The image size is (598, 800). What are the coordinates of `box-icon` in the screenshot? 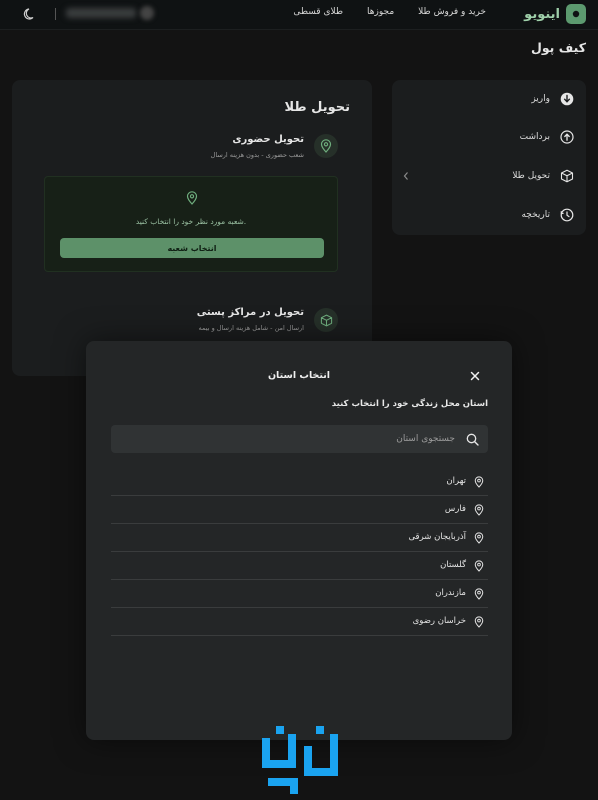 It's located at (567, 176).